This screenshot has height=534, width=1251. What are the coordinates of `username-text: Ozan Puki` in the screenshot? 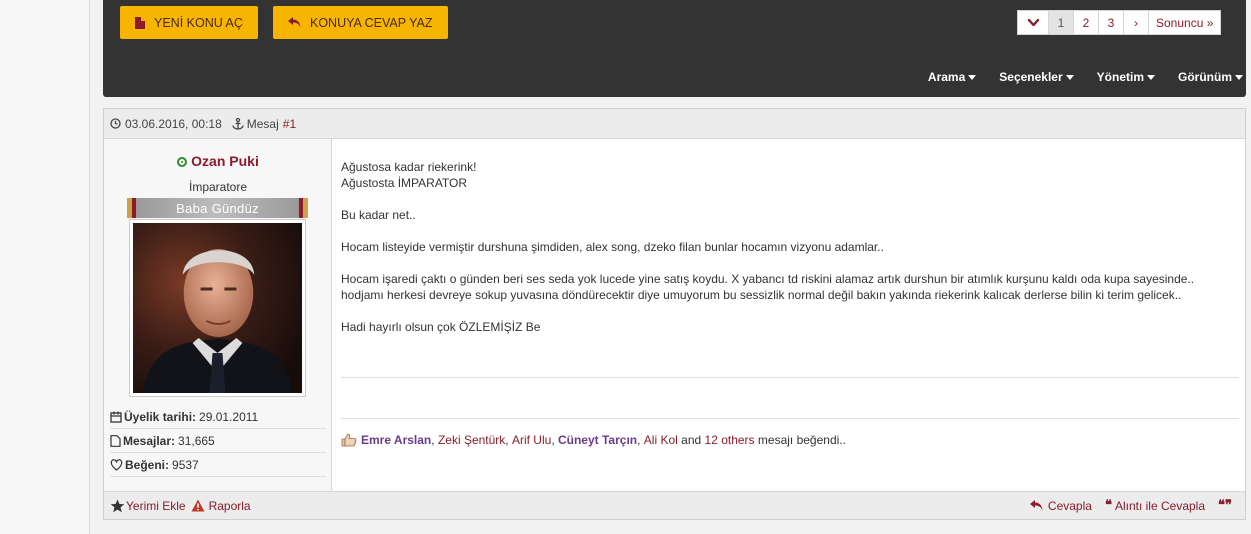 It's located at (225, 161).